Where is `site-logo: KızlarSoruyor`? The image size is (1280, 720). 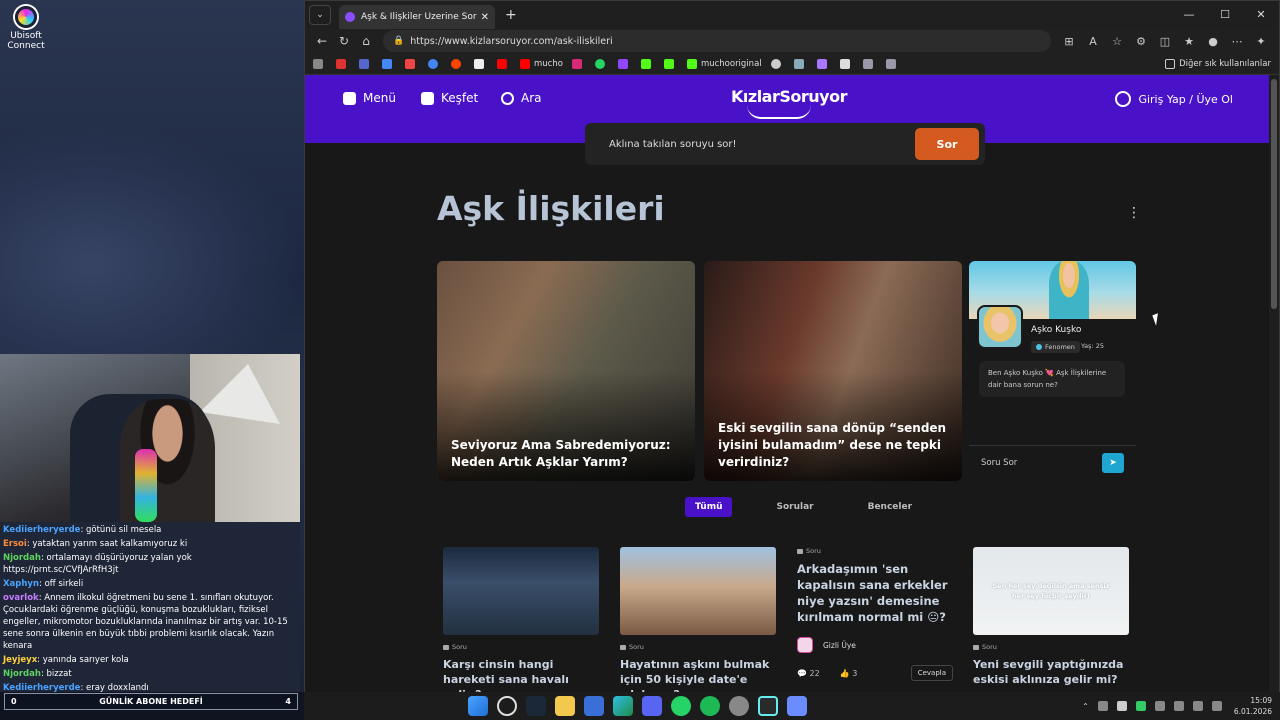 site-logo: KızlarSoruyor is located at coordinates (789, 103).